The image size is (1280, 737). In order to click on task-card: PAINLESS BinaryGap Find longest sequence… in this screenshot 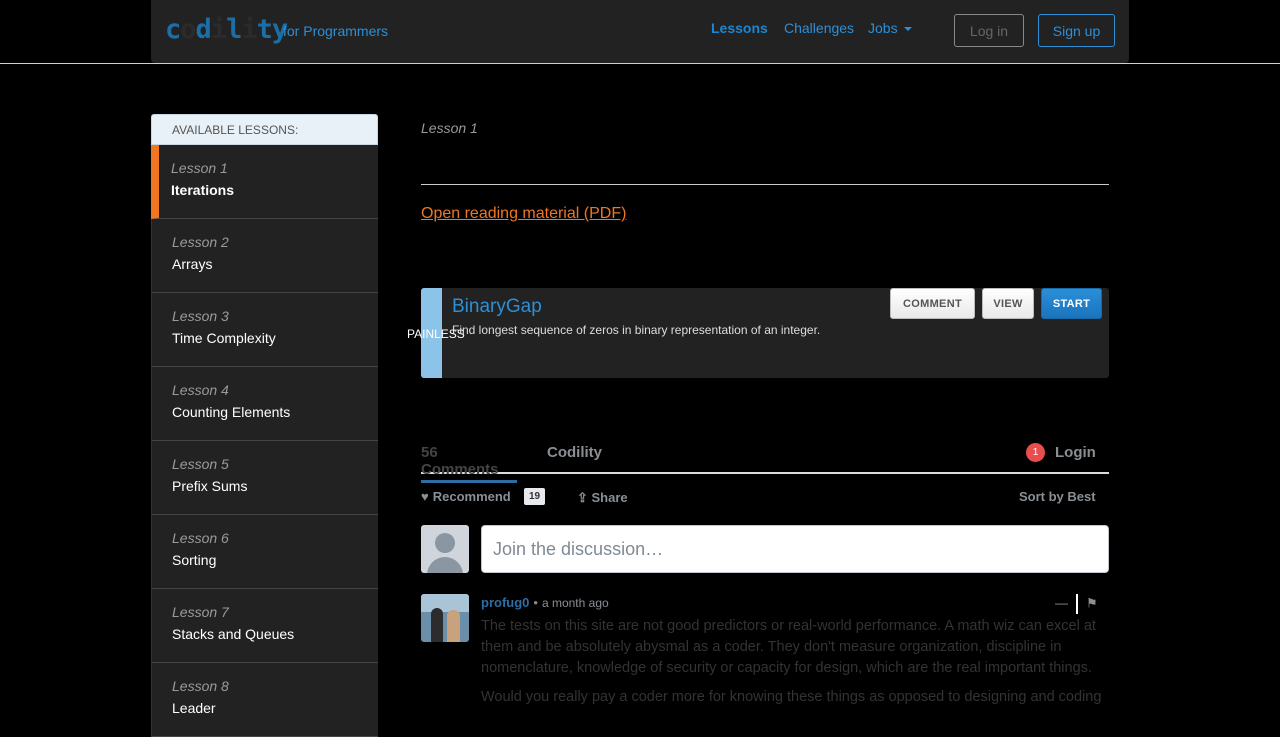, I will do `click(758, 333)`.